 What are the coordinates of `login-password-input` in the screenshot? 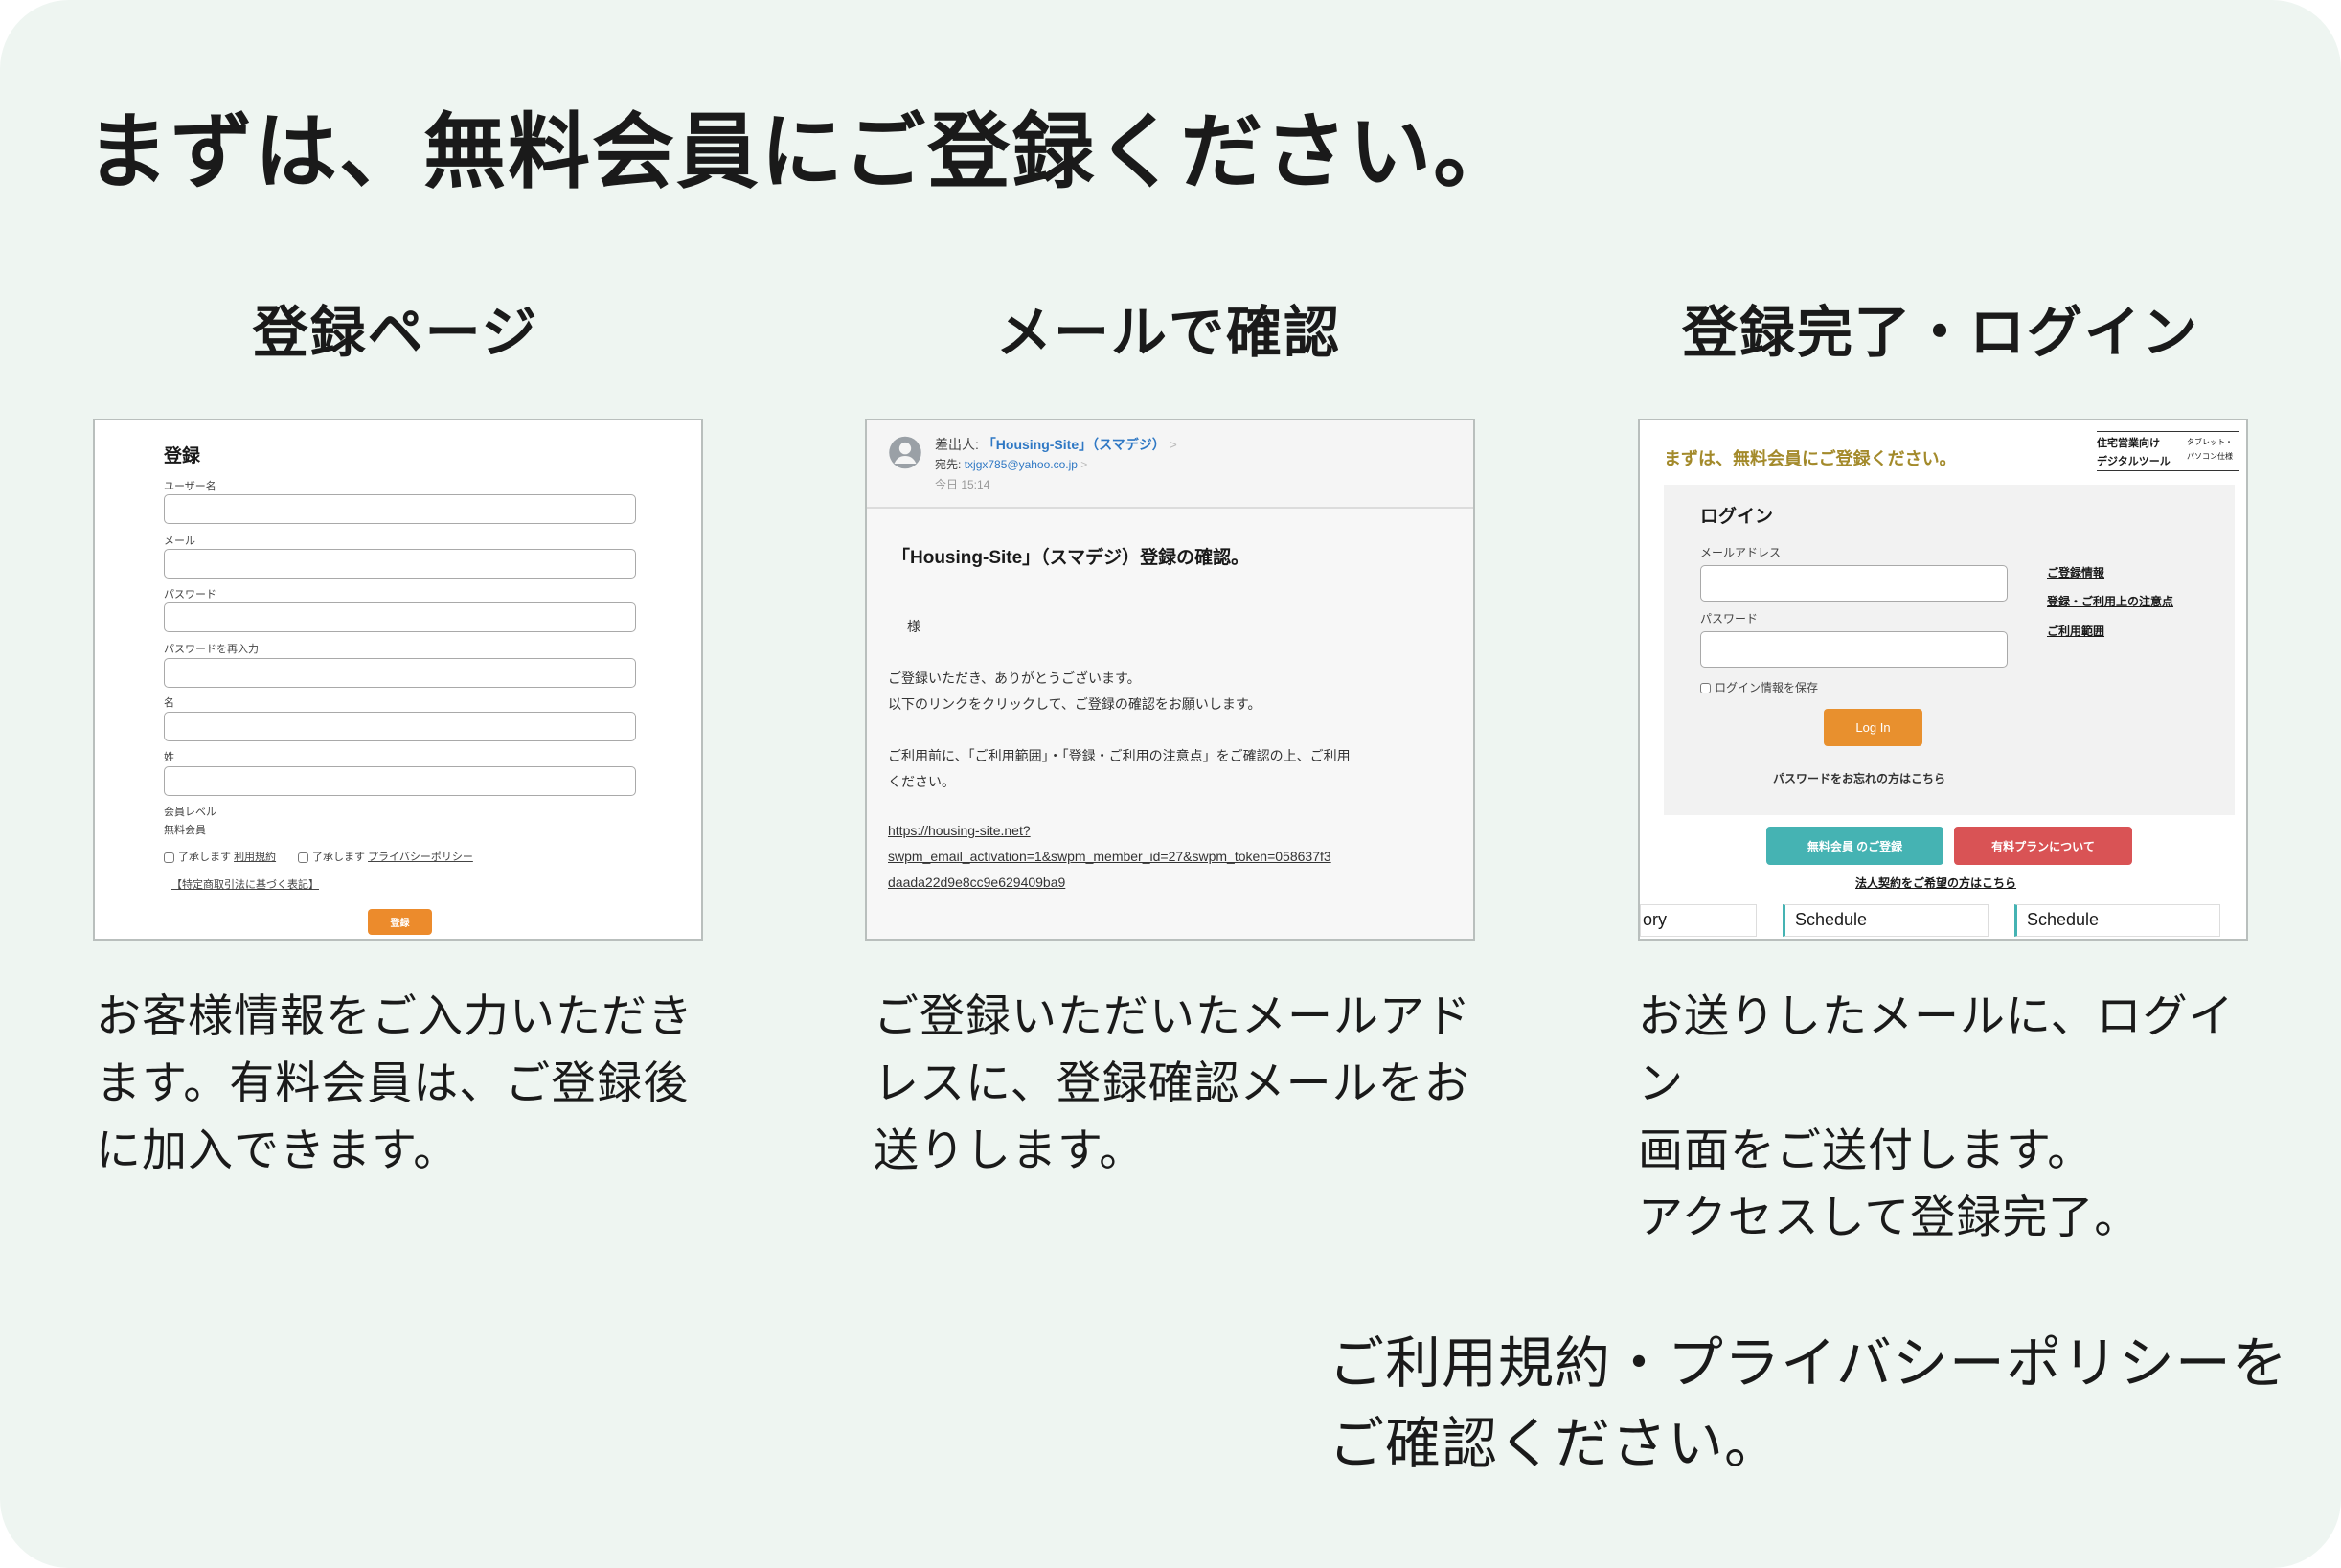 It's located at (1854, 650).